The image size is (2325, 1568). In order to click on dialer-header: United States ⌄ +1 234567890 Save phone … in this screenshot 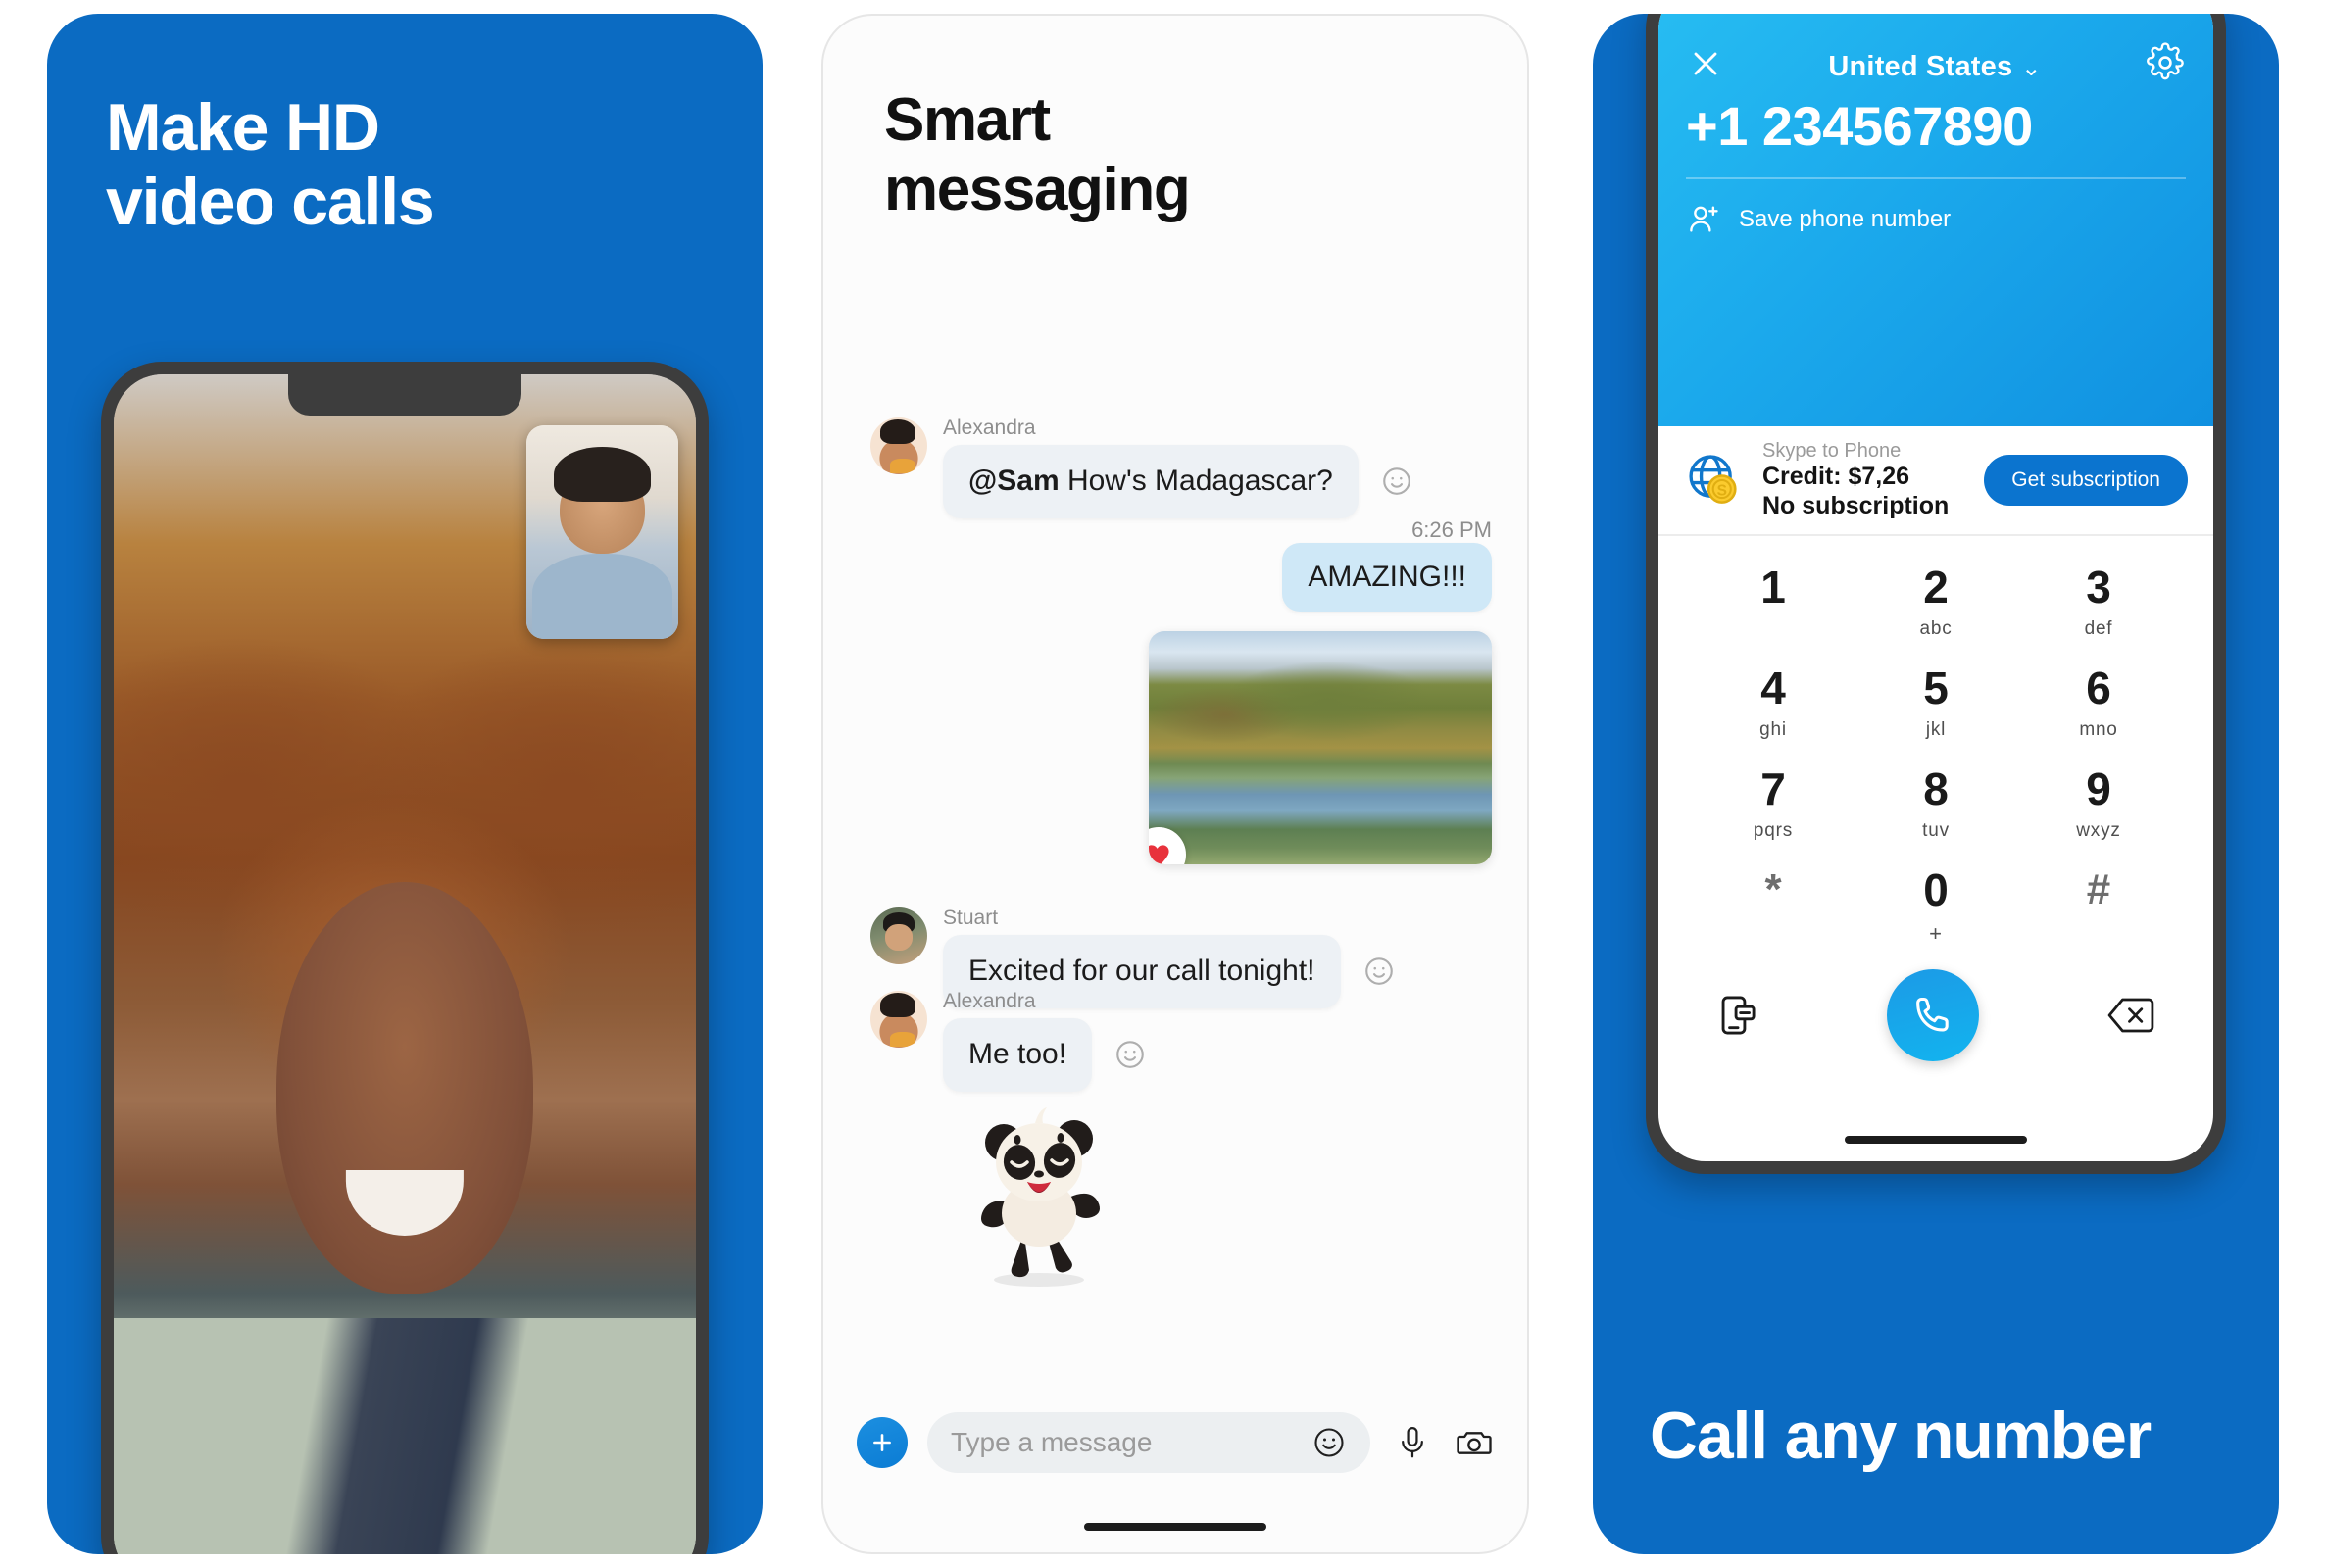, I will do `click(1935, 220)`.